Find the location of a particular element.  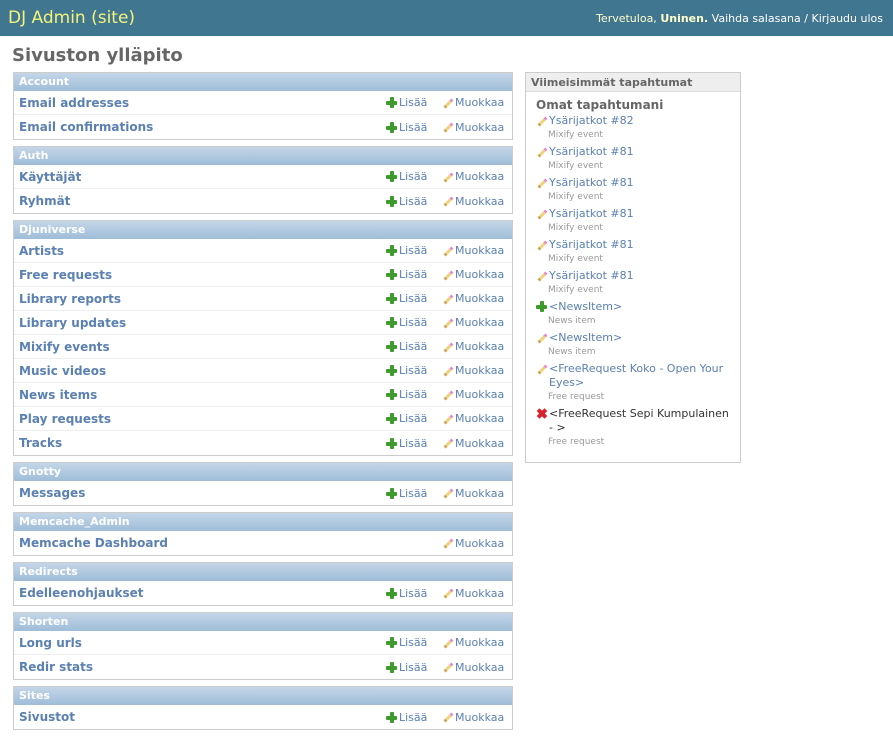

model-link: Käyttäjät is located at coordinates (202, 177).